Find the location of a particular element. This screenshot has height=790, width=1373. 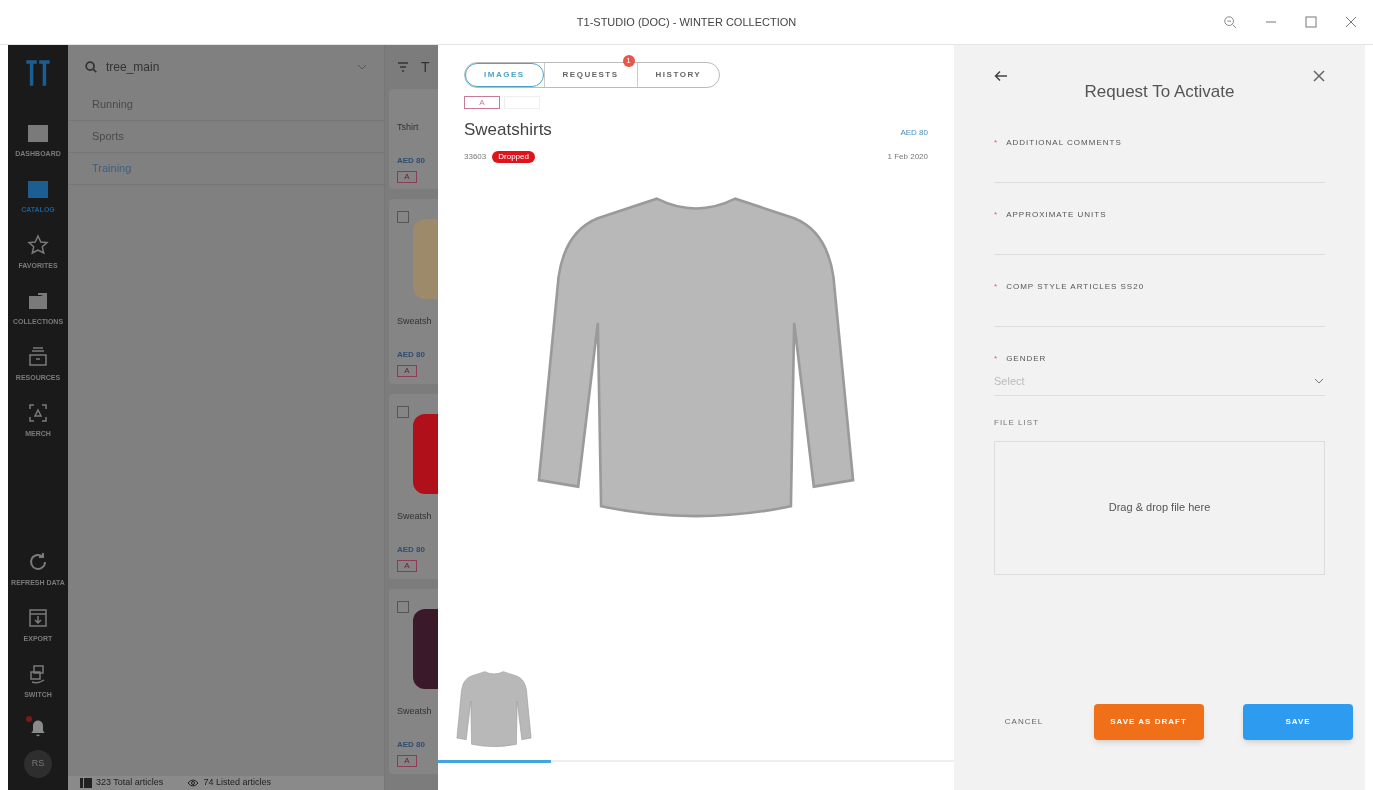

form-title: Request To Activate is located at coordinates (1159, 92).